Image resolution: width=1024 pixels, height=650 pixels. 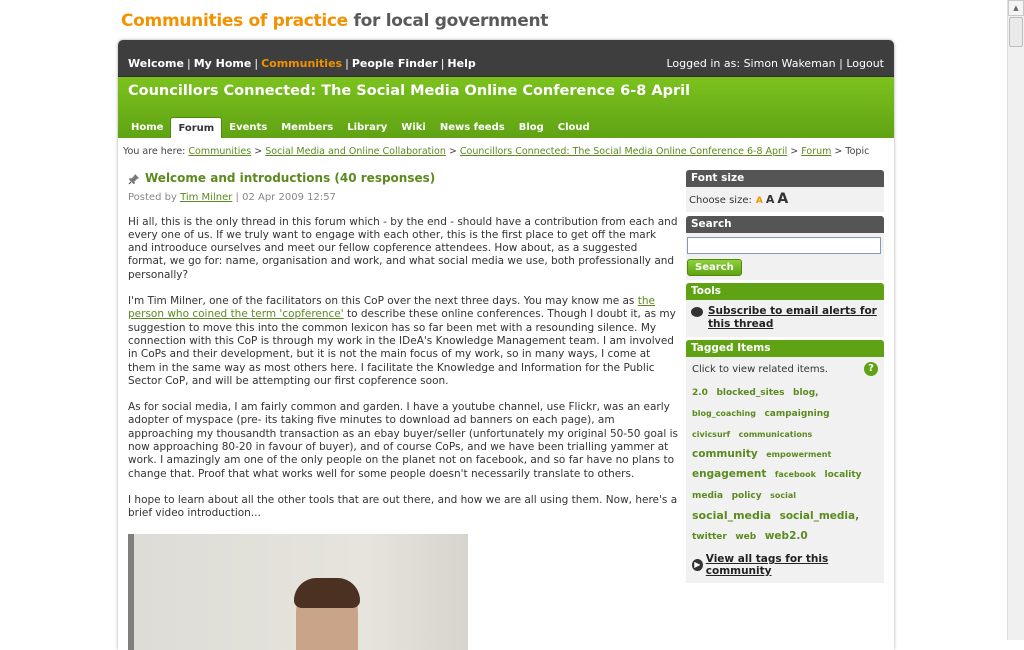 I want to click on tab-library: Library, so click(x=367, y=127).